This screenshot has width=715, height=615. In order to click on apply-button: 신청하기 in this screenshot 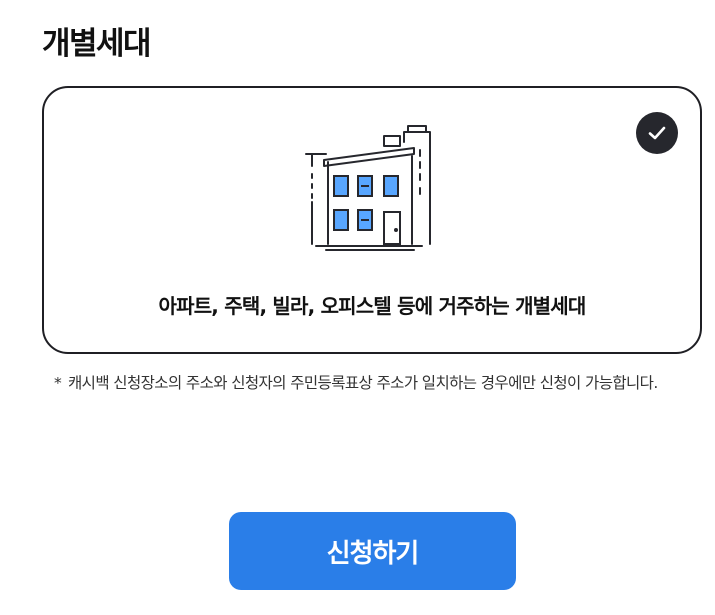, I will do `click(372, 551)`.